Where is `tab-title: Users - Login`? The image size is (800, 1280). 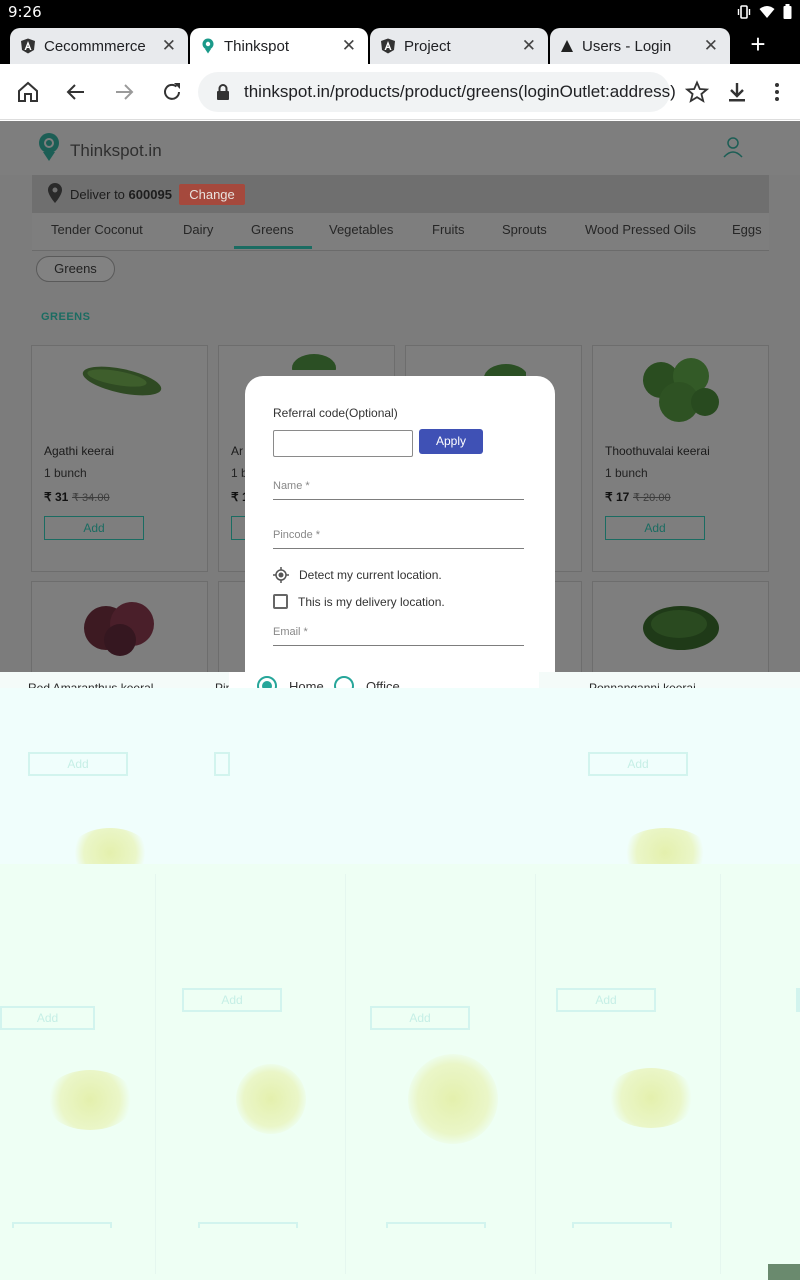 tab-title: Users - Login is located at coordinates (627, 46).